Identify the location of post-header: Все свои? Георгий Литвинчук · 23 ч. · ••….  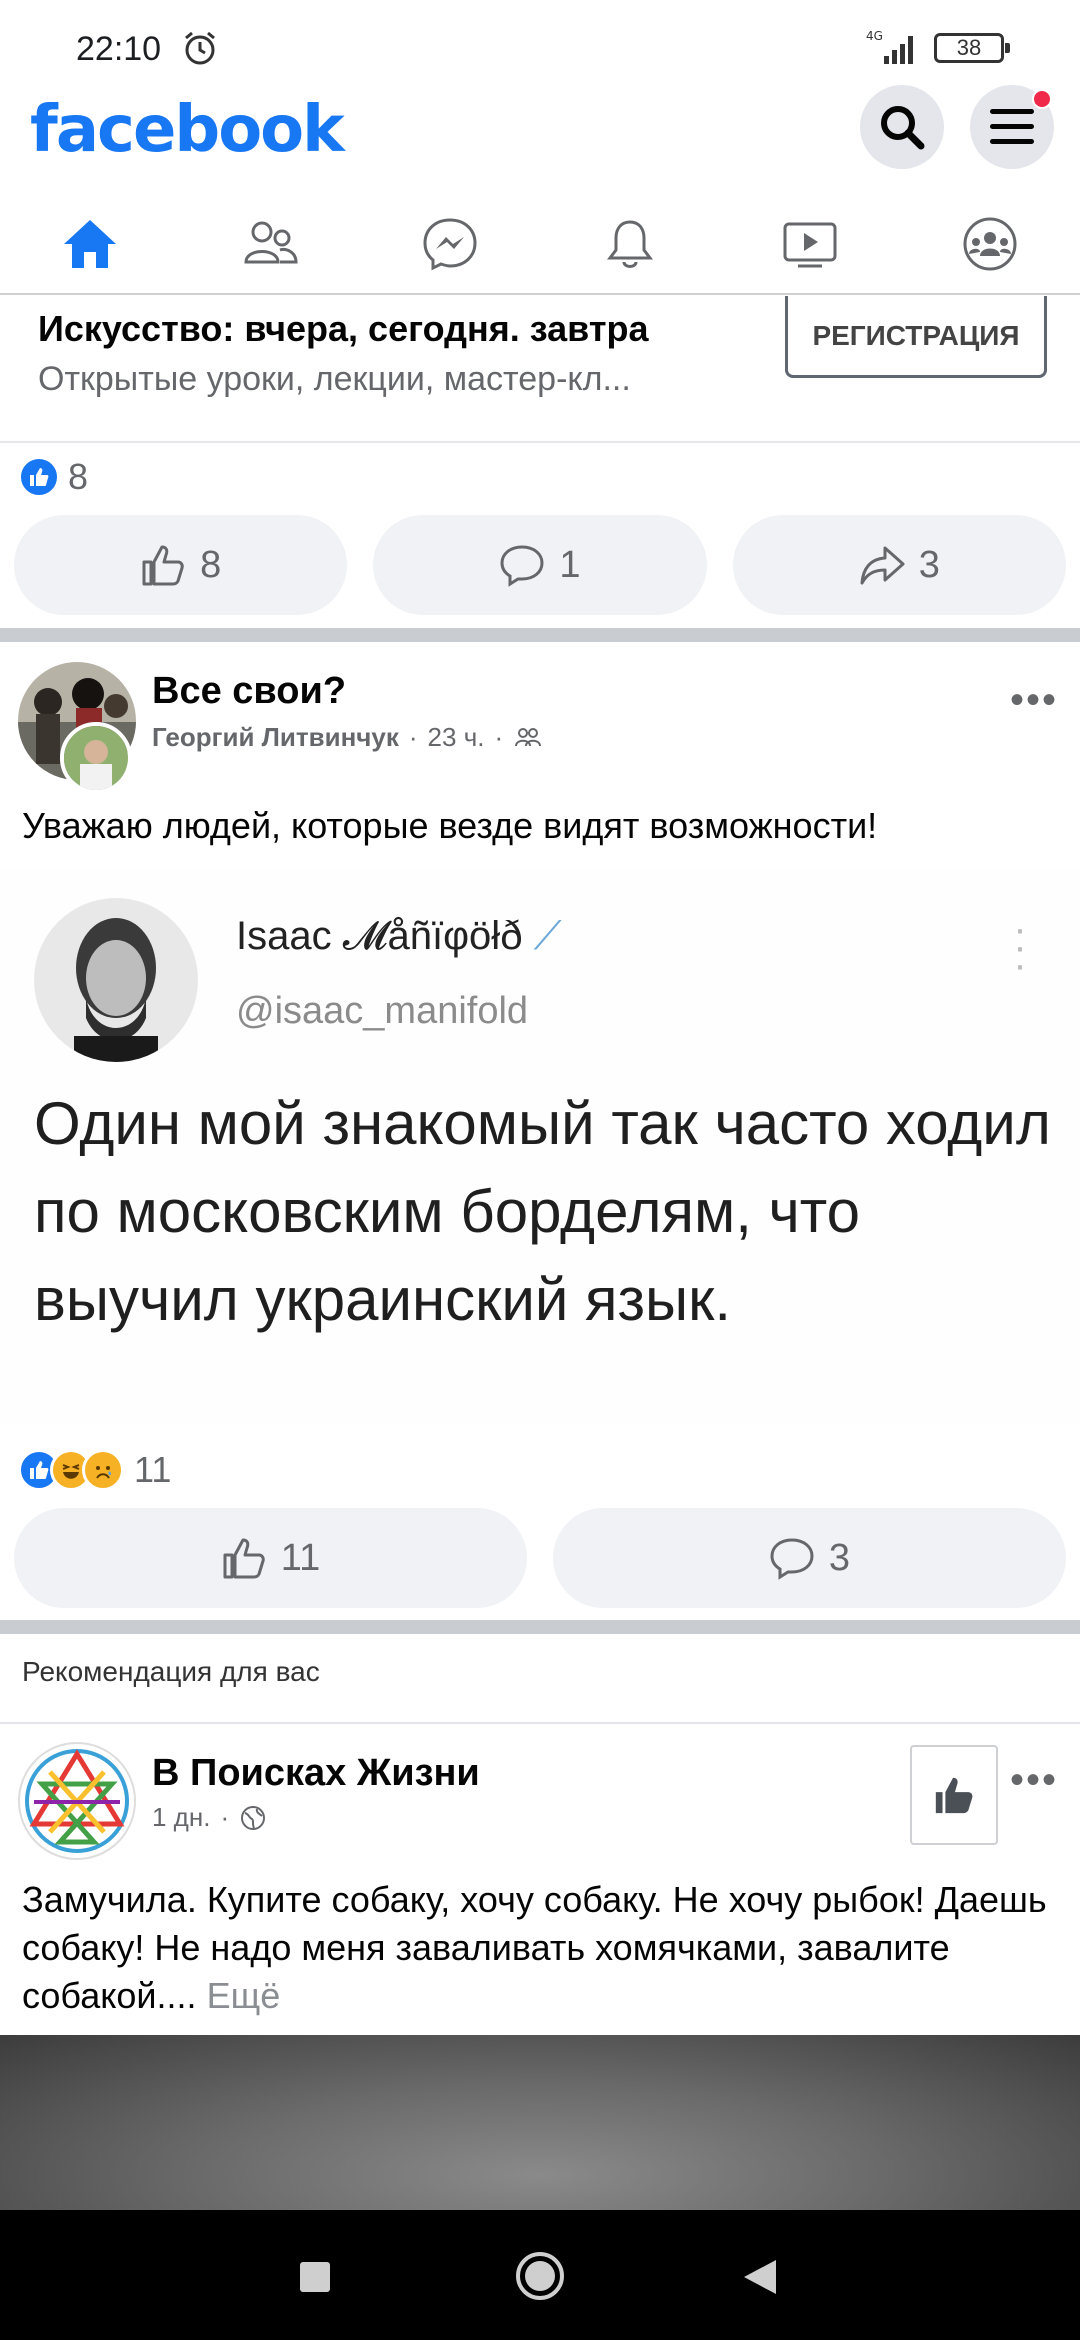
(540, 727).